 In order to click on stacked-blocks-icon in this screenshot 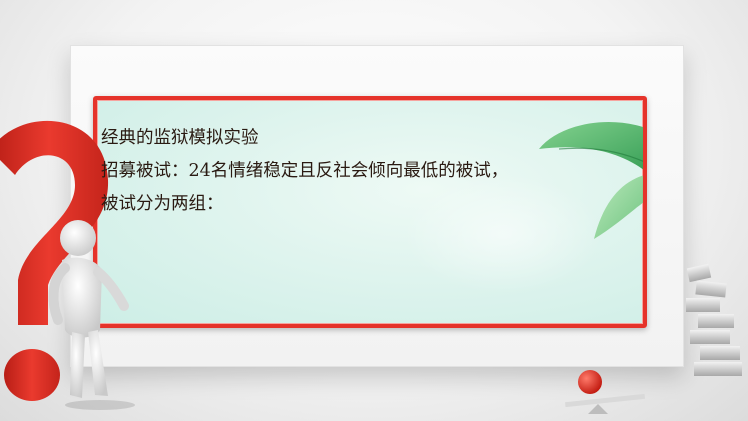, I will do `click(714, 319)`.